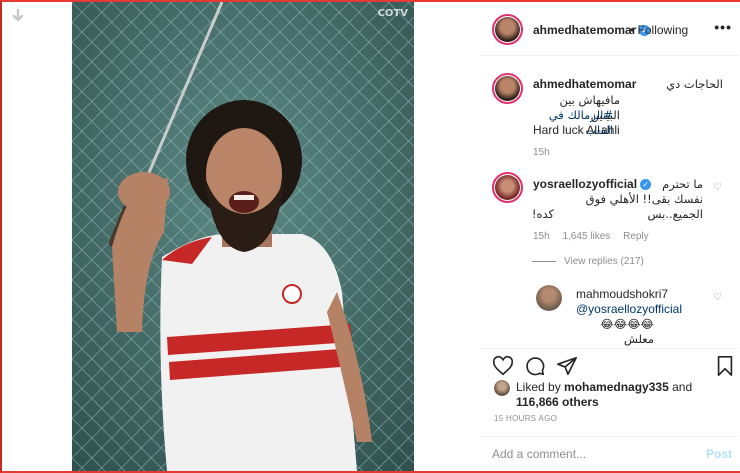 The image size is (740, 473). Describe the element at coordinates (392, 13) in the screenshot. I see `watermark: COTV` at that location.